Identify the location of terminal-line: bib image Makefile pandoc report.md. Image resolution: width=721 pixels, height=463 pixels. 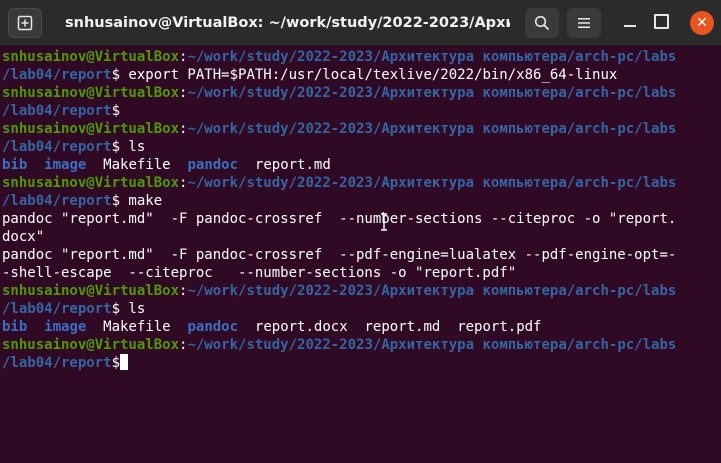
(166, 165).